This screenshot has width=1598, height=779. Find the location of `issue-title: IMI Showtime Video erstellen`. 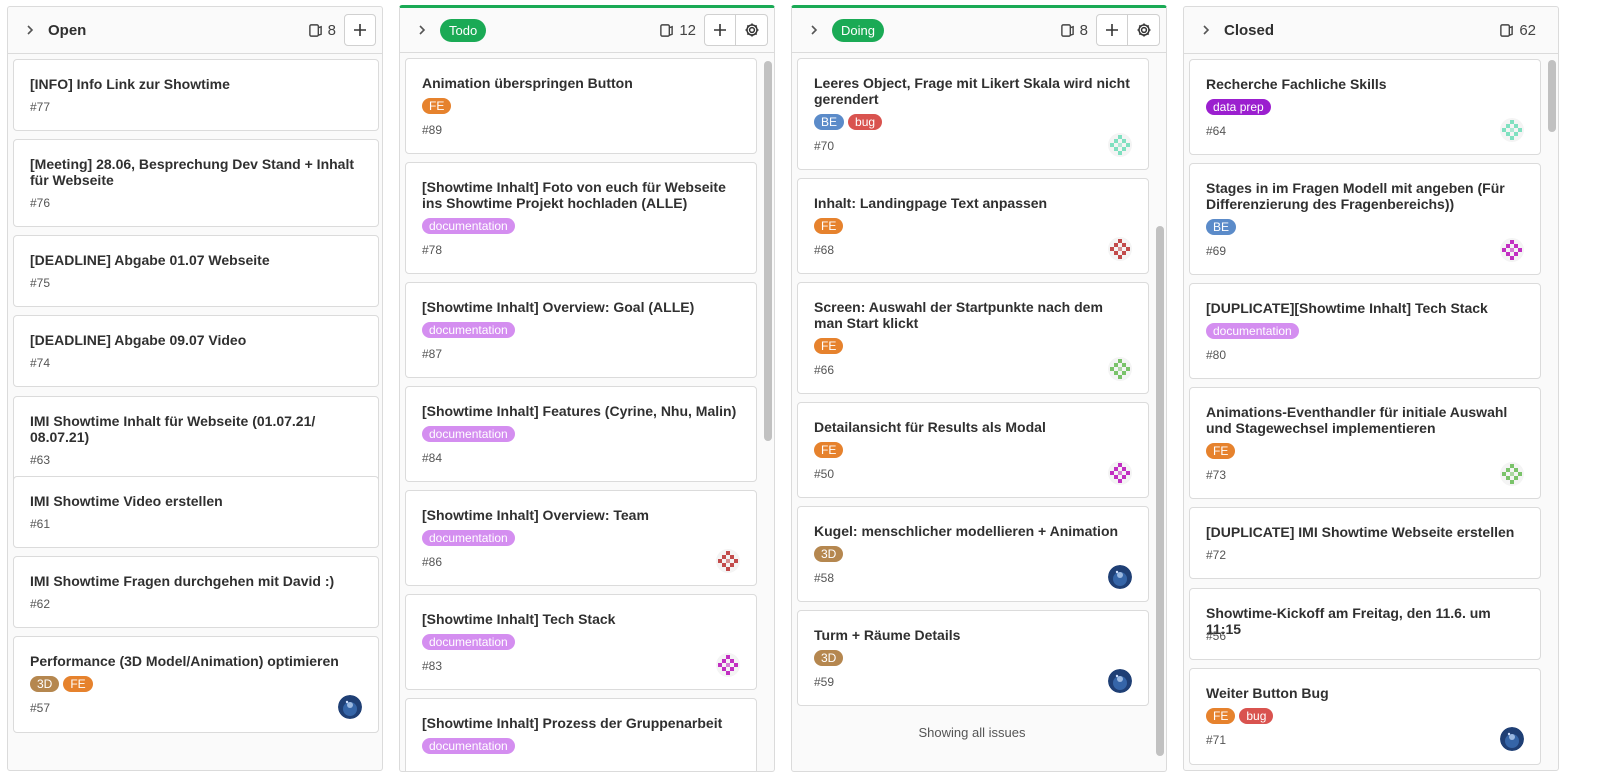

issue-title: IMI Showtime Video erstellen is located at coordinates (197, 501).